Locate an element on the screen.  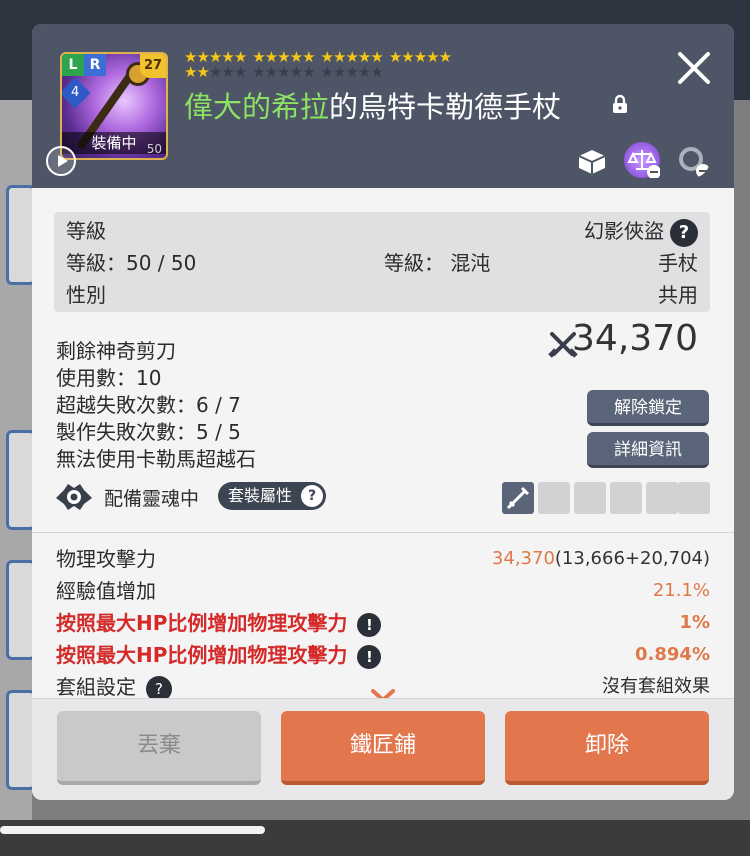
enhance-level-badge: 27 is located at coordinates (153, 66).